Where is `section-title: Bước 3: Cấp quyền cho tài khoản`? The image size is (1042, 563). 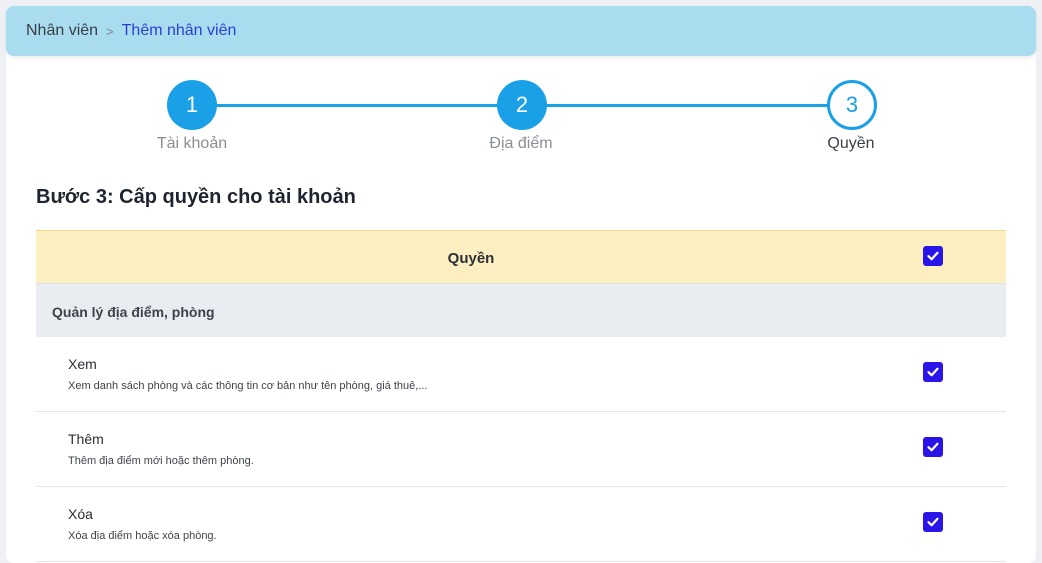 section-title: Bước 3: Cấp quyền cho tài khoản is located at coordinates (196, 197).